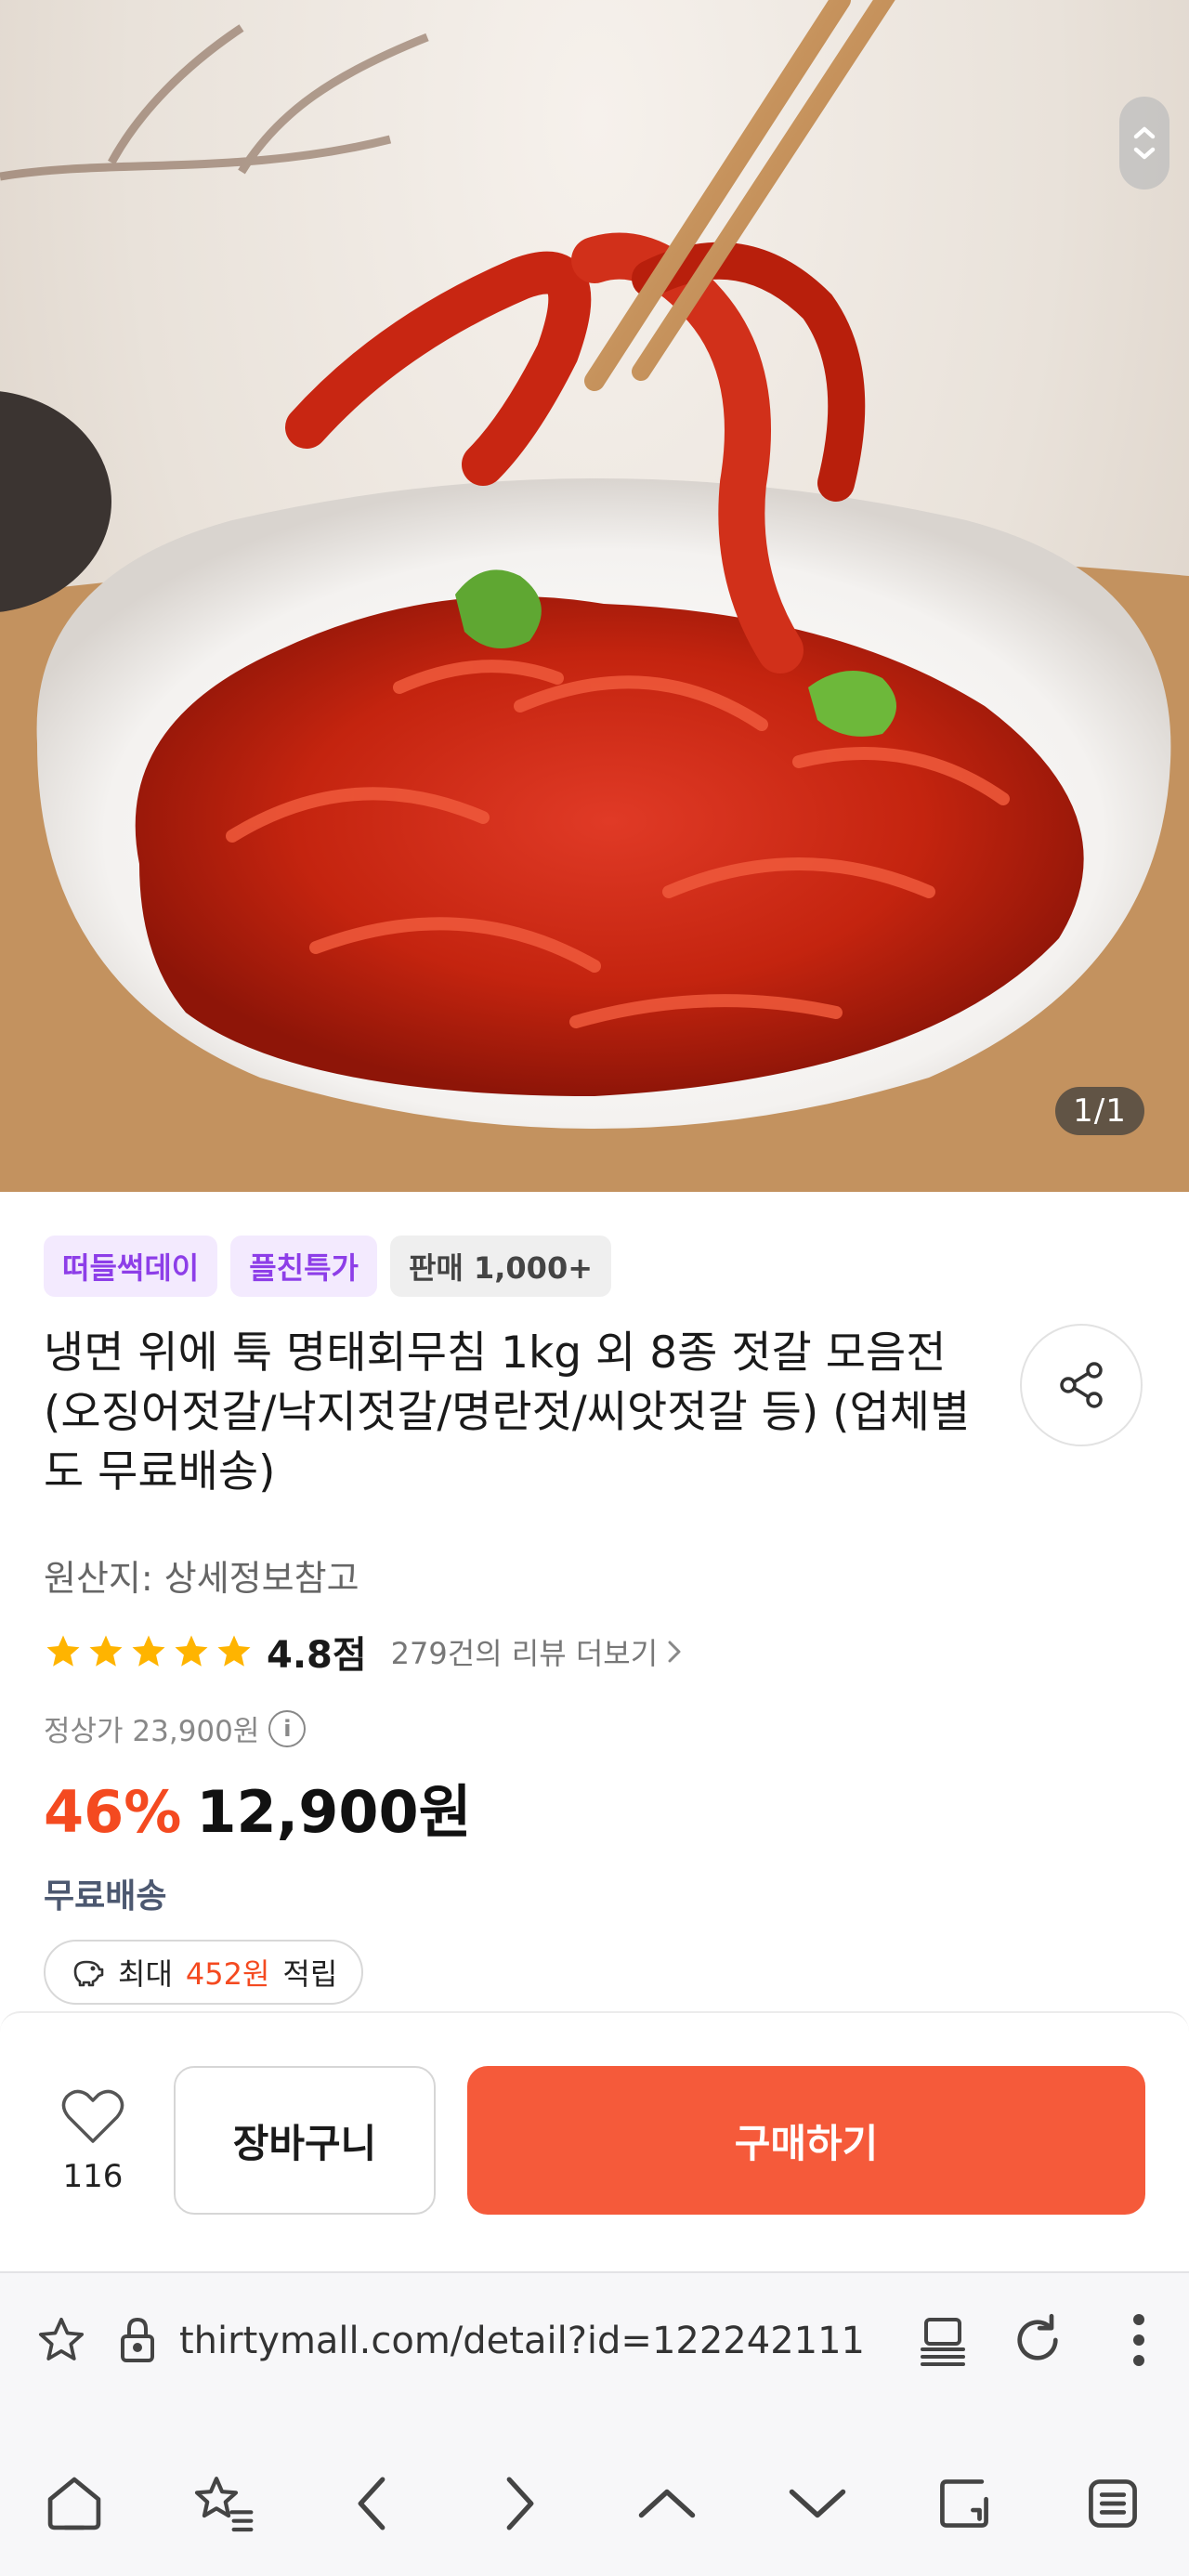 The width and height of the screenshot is (1189, 2576). I want to click on badge-sales-count: 판매 1,000+, so click(501, 1266).